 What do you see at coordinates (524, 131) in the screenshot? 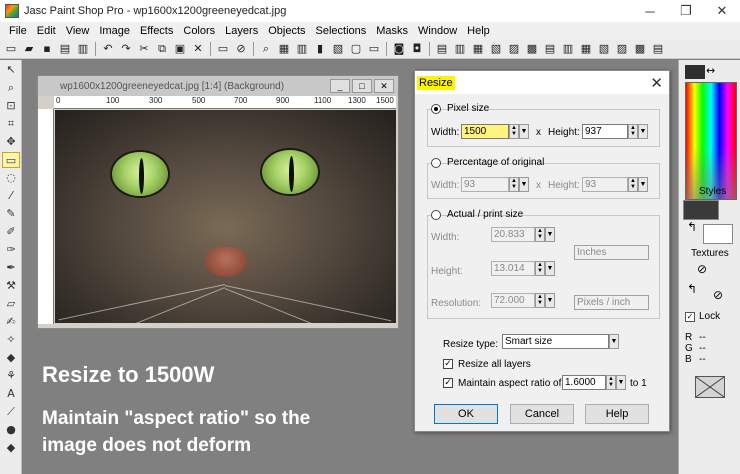
I see `pixel-width-dropdown: ▼` at bounding box center [524, 131].